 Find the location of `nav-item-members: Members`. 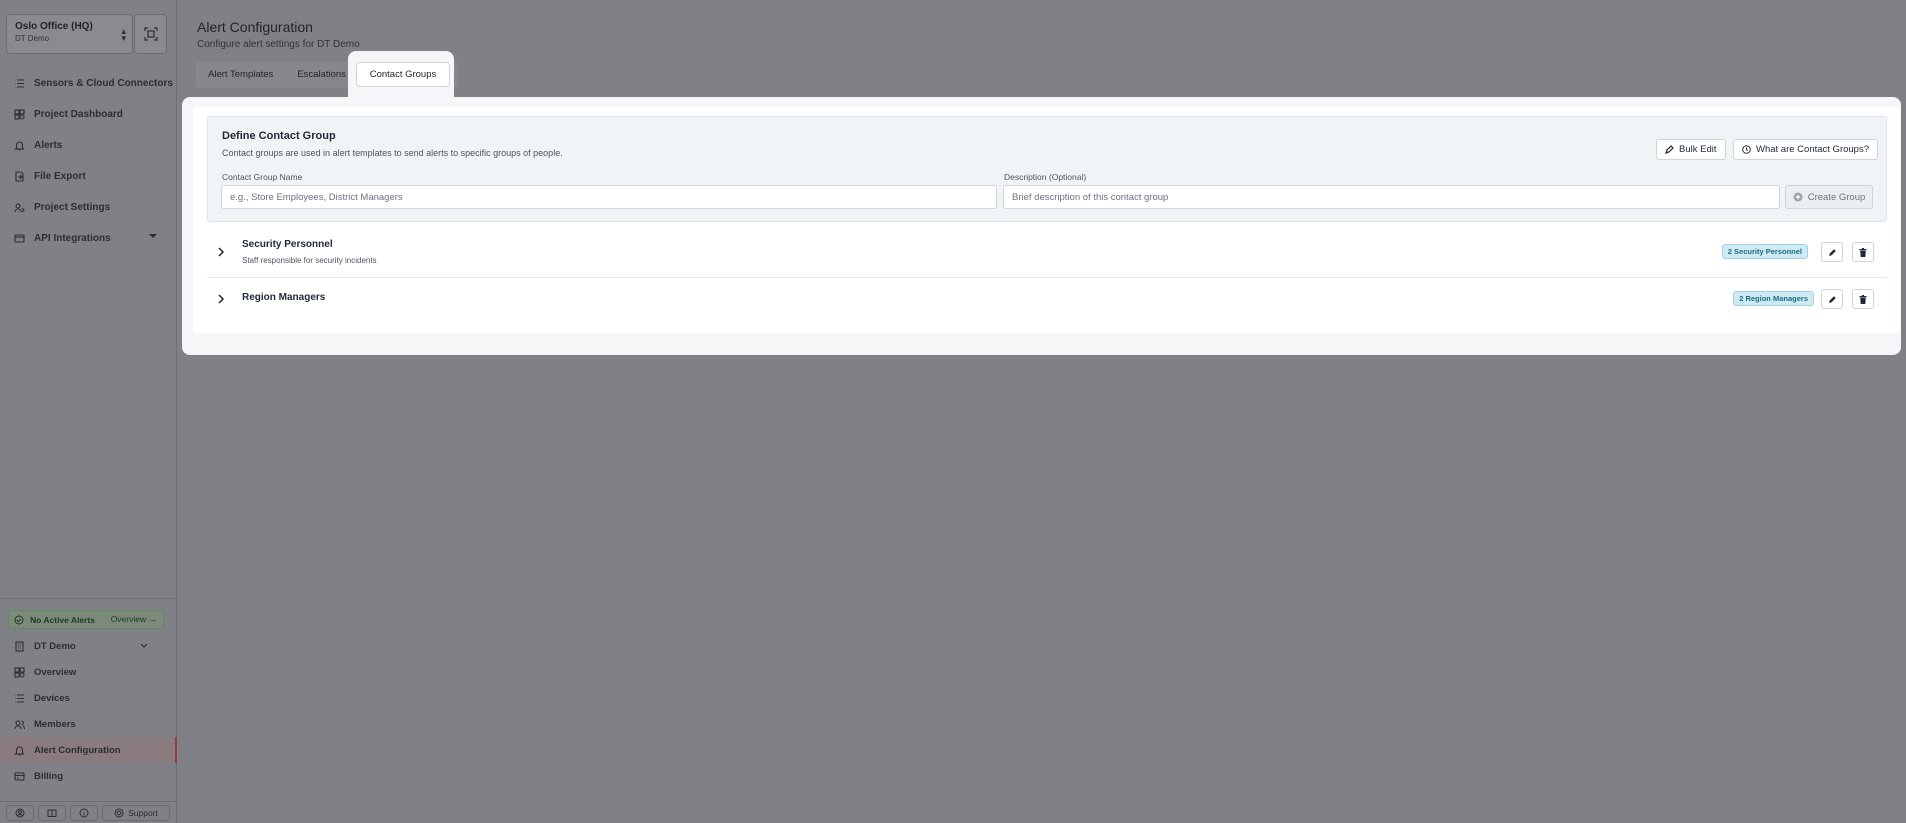

nav-item-members: Members is located at coordinates (88, 724).